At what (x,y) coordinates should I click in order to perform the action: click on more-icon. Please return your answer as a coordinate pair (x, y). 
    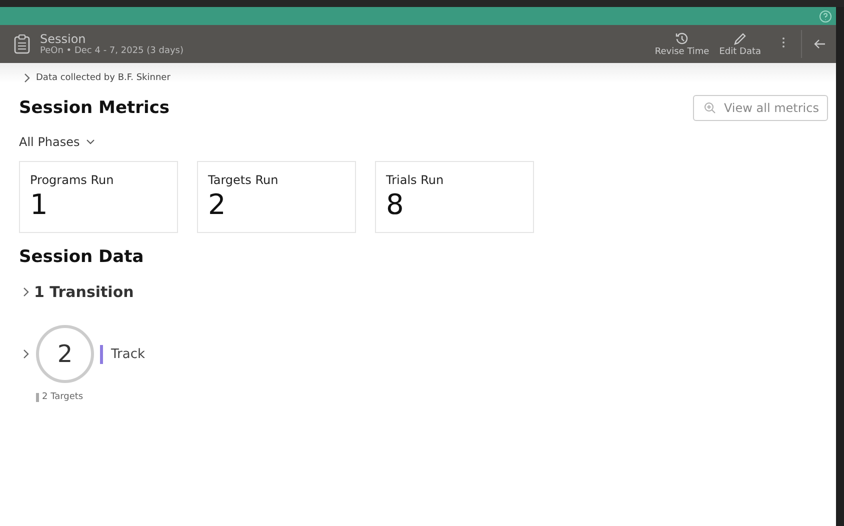
    Looking at the image, I should click on (783, 42).